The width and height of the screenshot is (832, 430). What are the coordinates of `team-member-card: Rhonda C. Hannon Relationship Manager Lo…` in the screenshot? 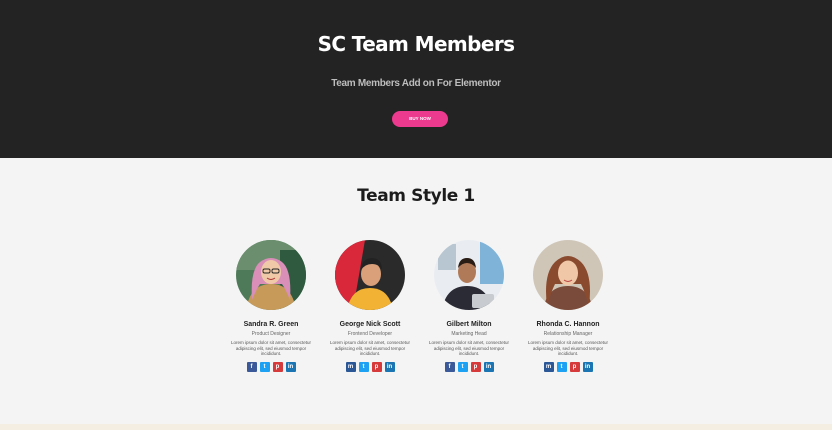 It's located at (568, 306).